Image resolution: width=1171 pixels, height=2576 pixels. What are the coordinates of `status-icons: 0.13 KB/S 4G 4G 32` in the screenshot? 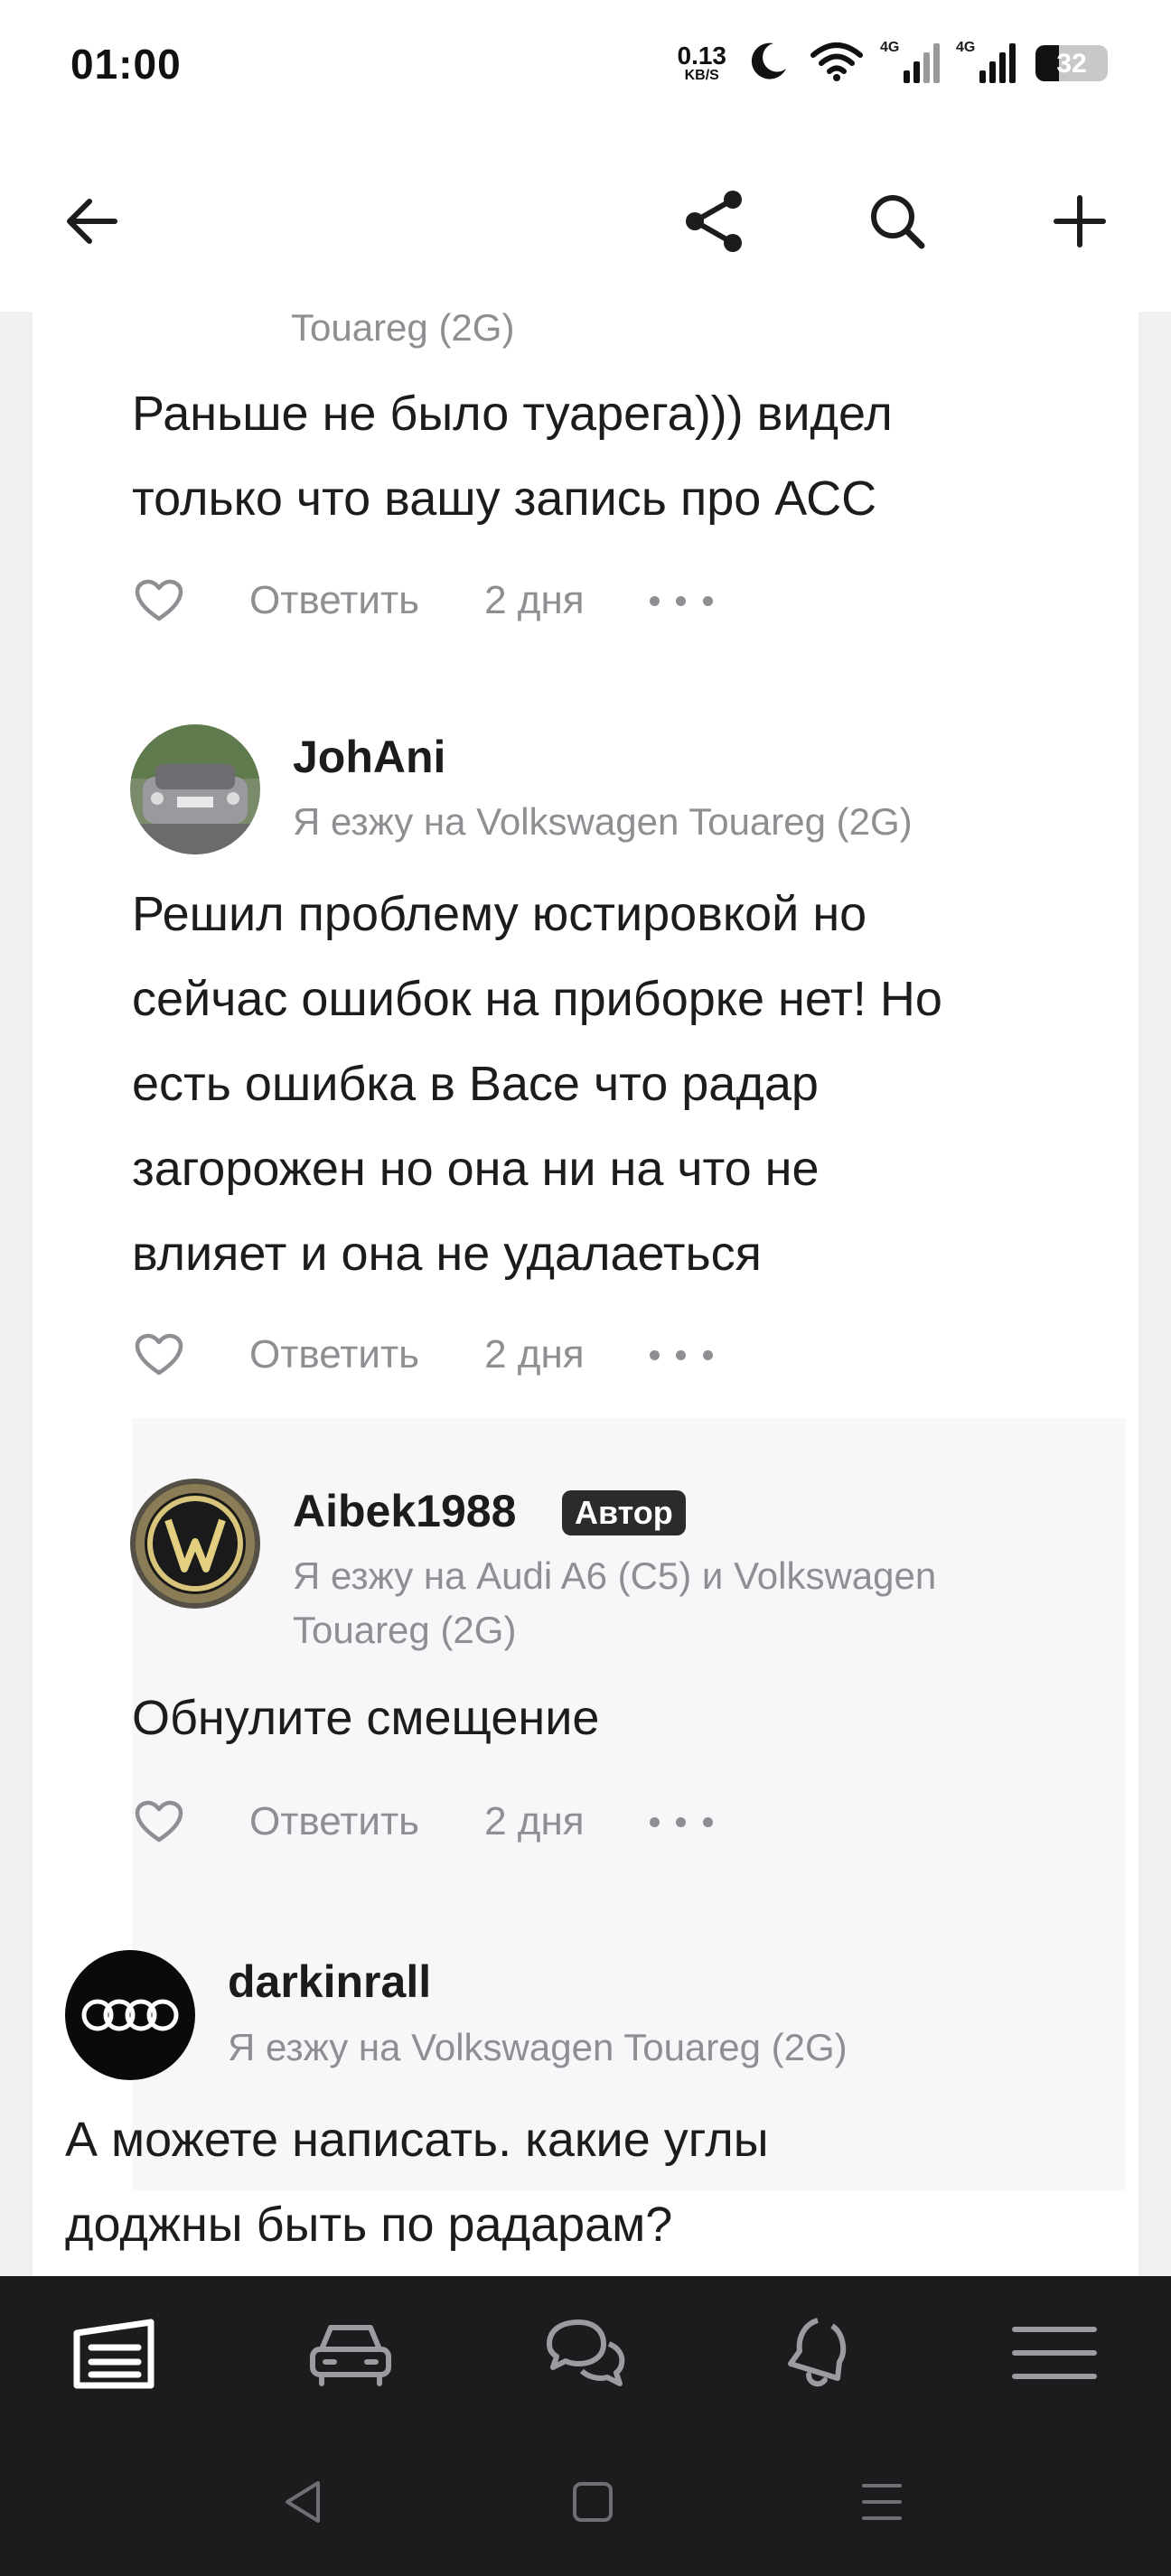 It's located at (893, 63).